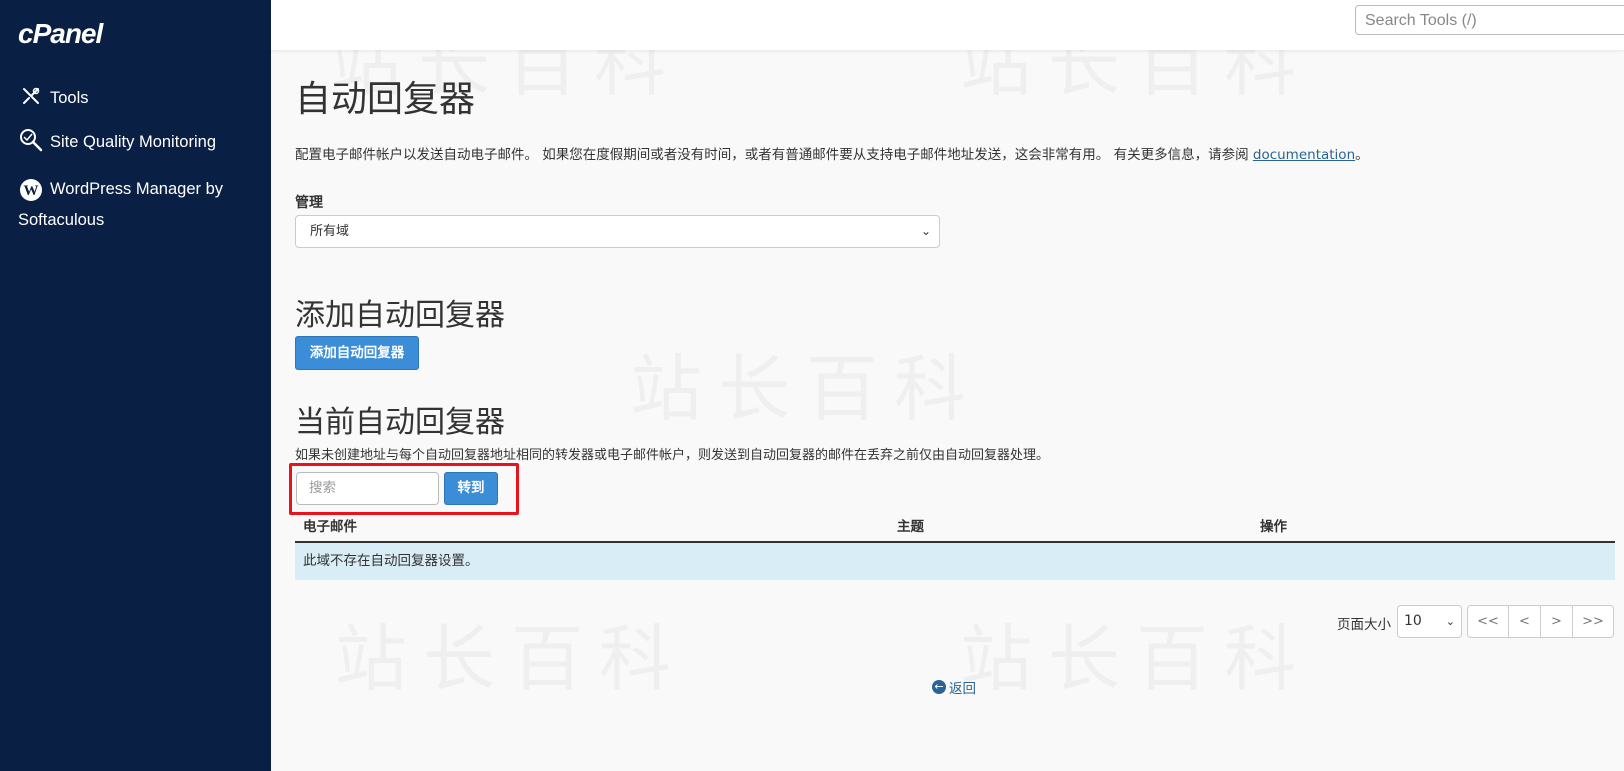 The width and height of the screenshot is (1624, 771). I want to click on add-autoresponder-button: 添加自动回复器, so click(357, 353).